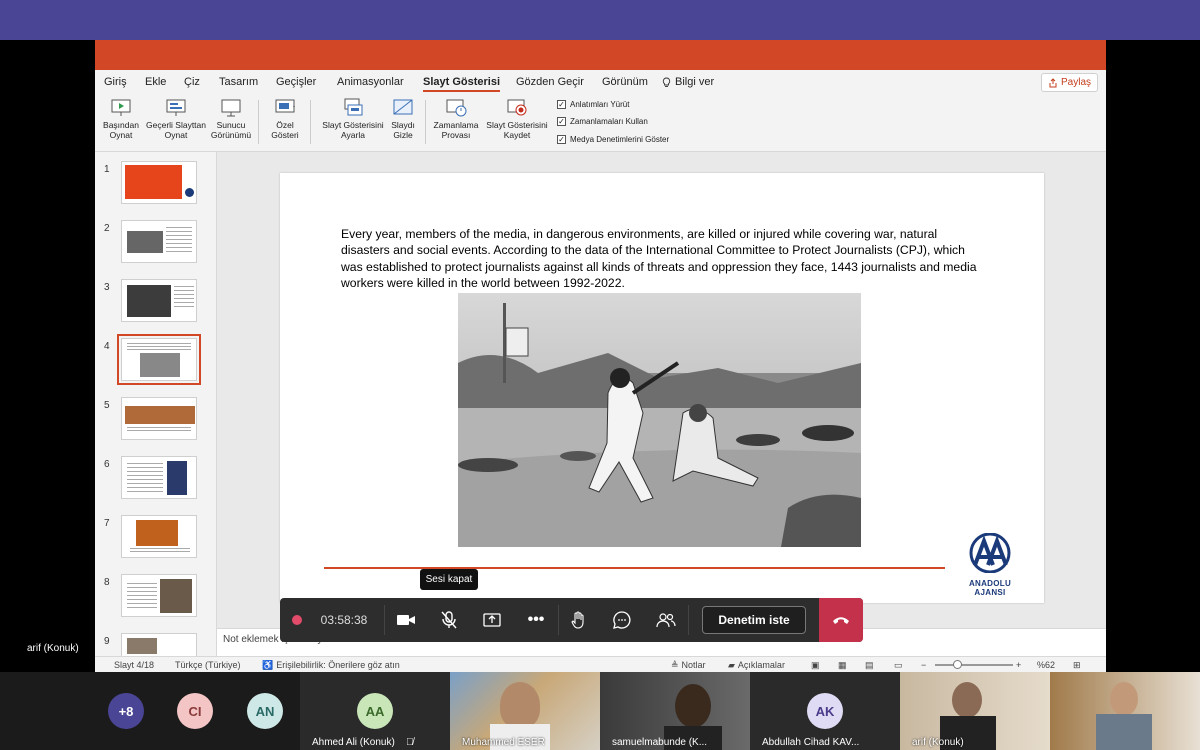  I want to click on share-screen-icon, so click(492, 620).